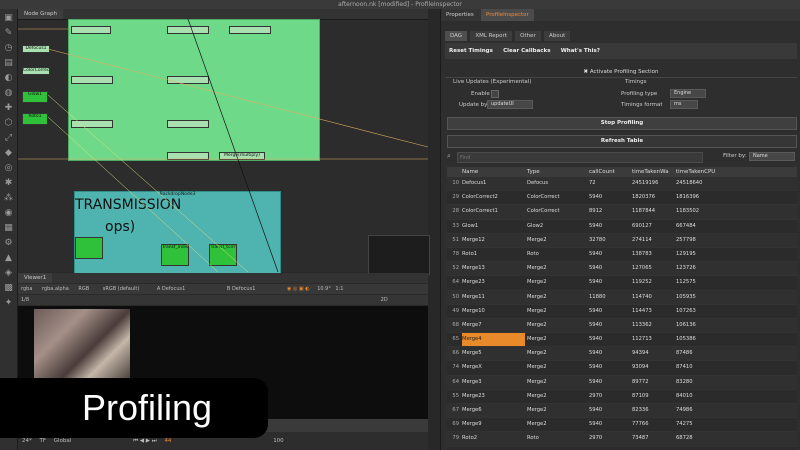 The width and height of the screenshot is (800, 450). I want to click on profiling-type-select: Engine, so click(688, 93).